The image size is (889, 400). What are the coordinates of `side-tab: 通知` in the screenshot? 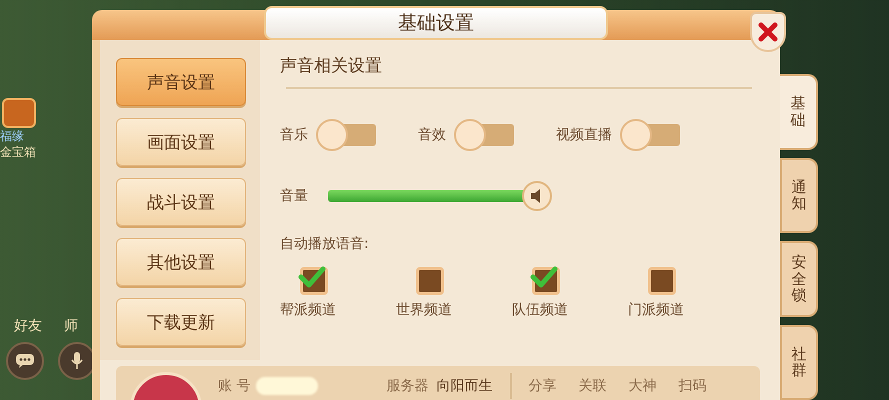 It's located at (799, 195).